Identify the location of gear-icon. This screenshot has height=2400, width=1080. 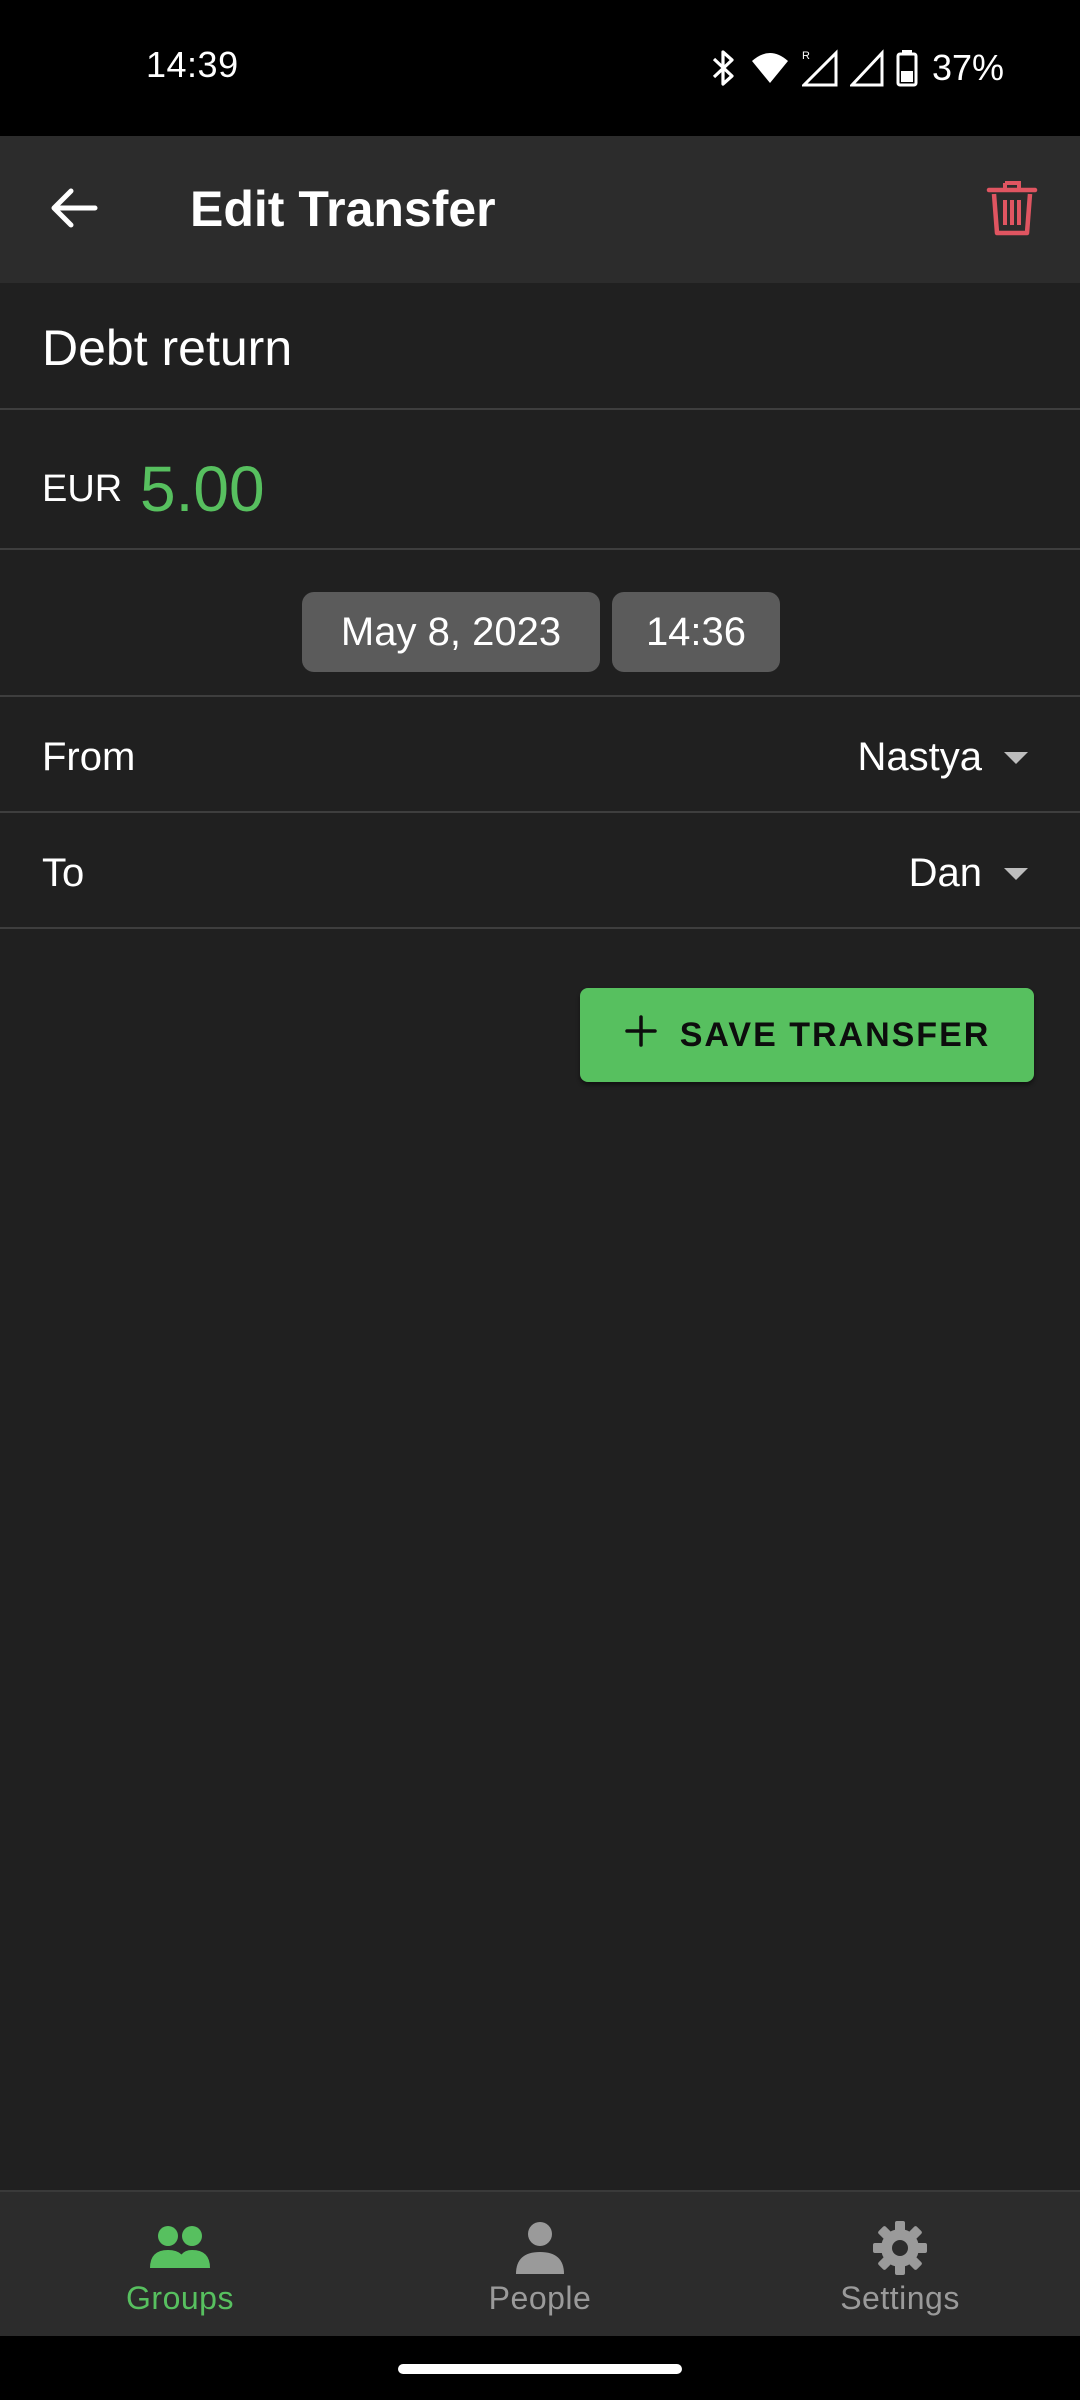
(900, 2248).